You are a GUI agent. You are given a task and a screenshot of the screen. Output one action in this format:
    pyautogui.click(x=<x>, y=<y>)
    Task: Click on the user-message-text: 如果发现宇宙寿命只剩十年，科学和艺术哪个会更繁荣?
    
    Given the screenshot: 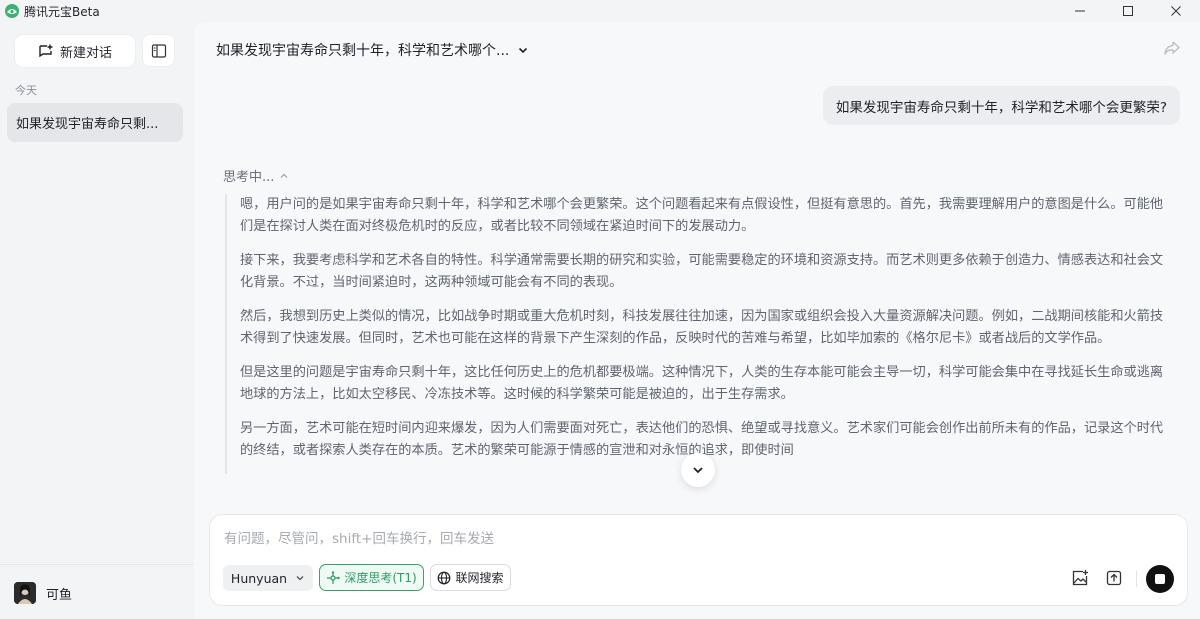 What is the action you would take?
    pyautogui.click(x=1001, y=107)
    